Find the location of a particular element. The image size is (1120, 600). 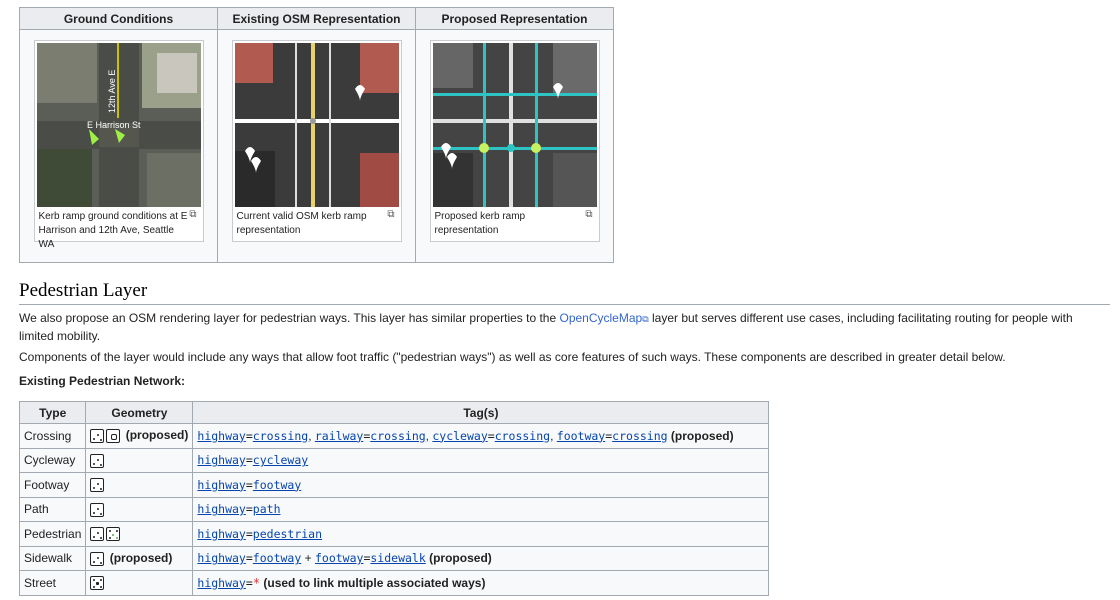

row-type: Path is located at coordinates (52, 509).